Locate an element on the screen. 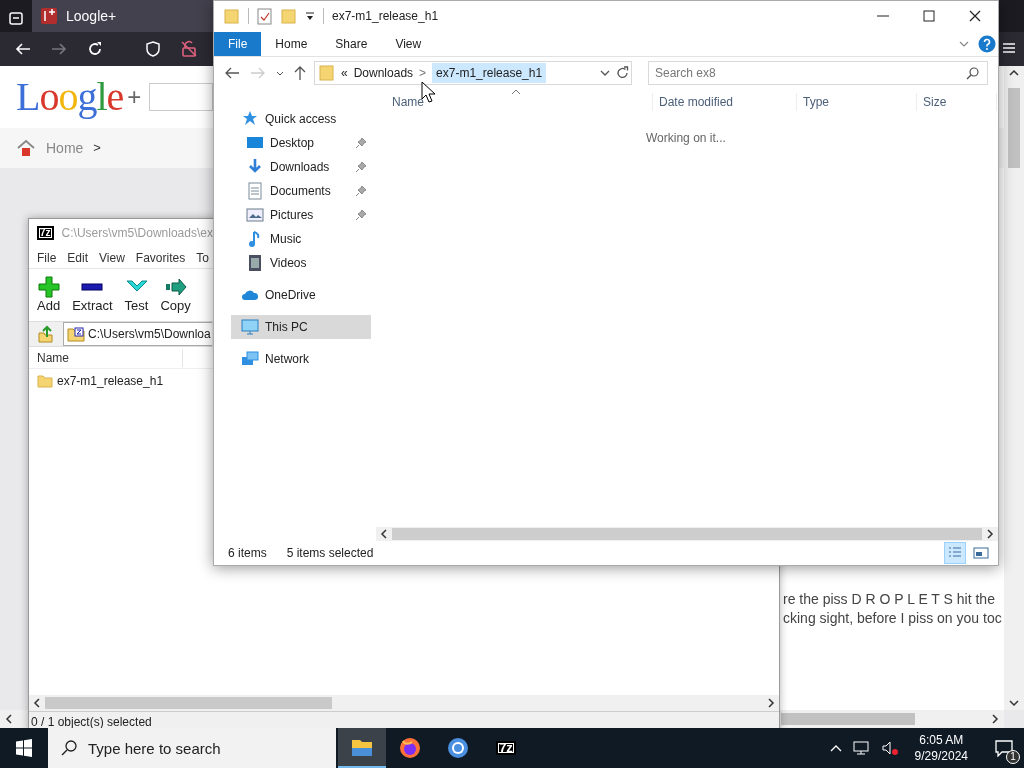 The width and height of the screenshot is (1024, 768). nav-item: Pictures is located at coordinates (301, 215).